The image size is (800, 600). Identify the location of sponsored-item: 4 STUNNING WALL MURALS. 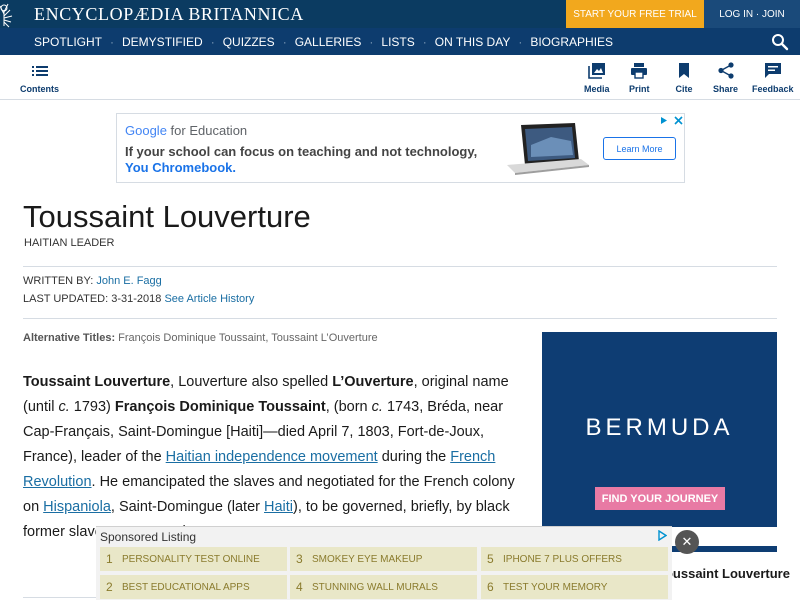
(383, 587).